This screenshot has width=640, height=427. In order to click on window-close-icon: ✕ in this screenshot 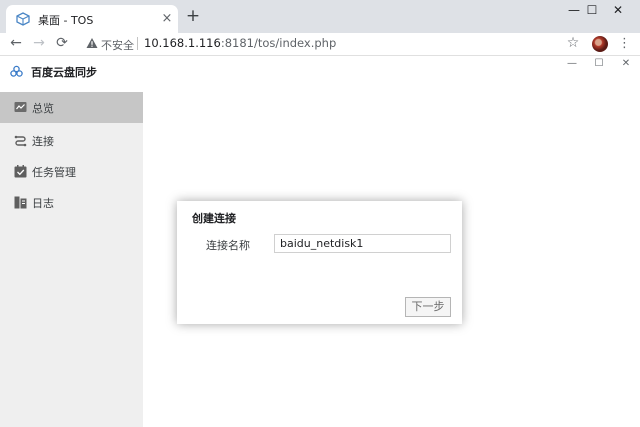, I will do `click(618, 11)`.